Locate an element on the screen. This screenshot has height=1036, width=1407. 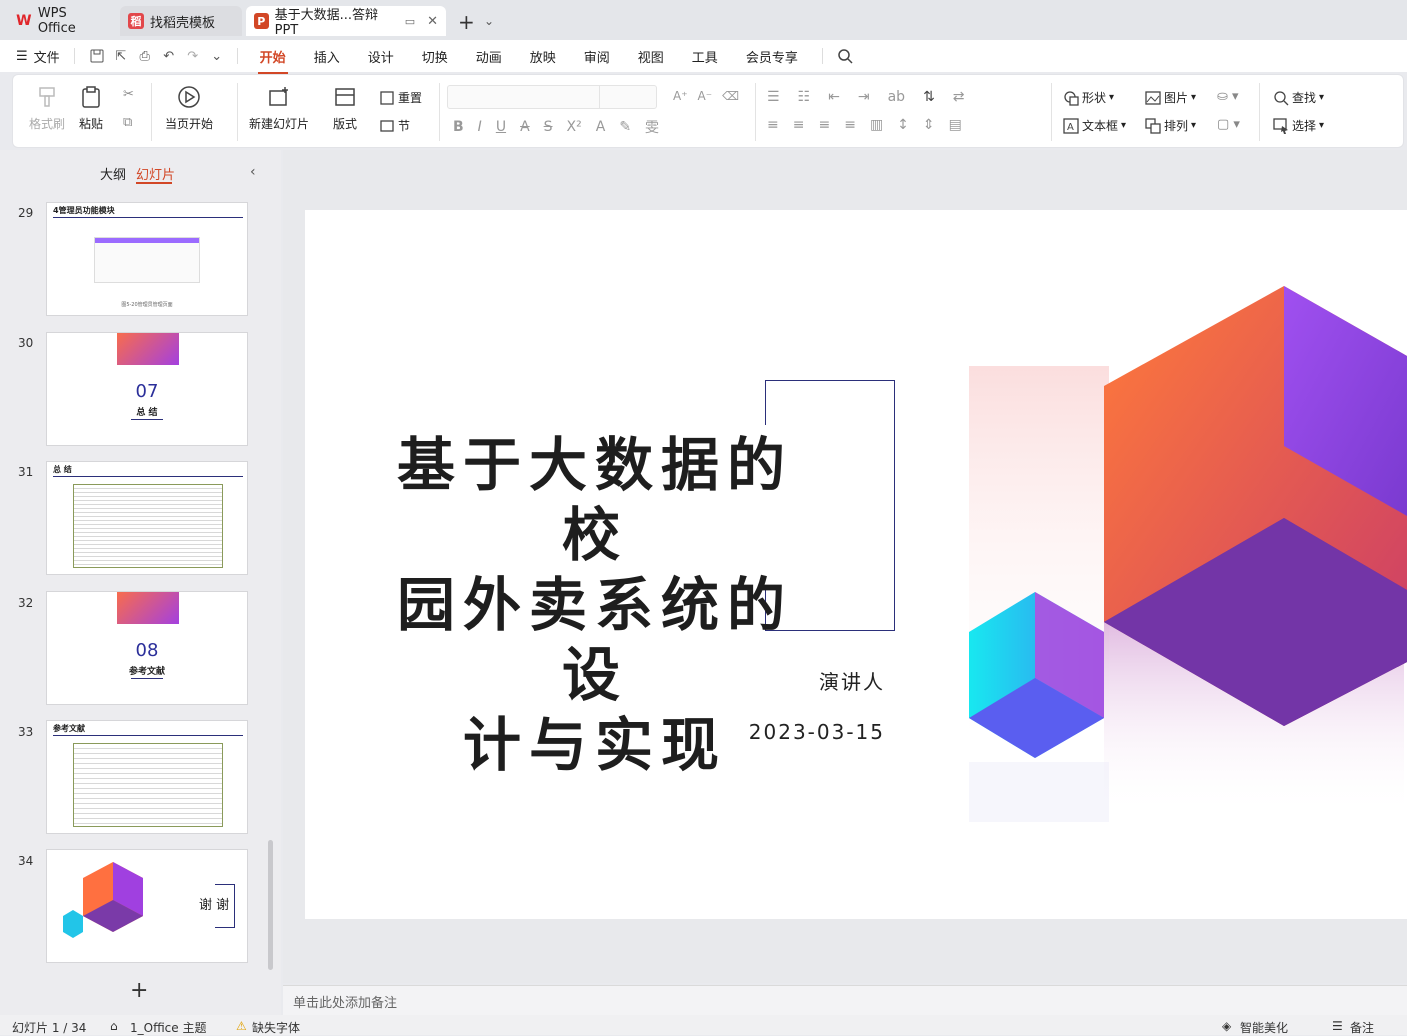
menu-item-insert: 插入 is located at coordinates (327, 56).